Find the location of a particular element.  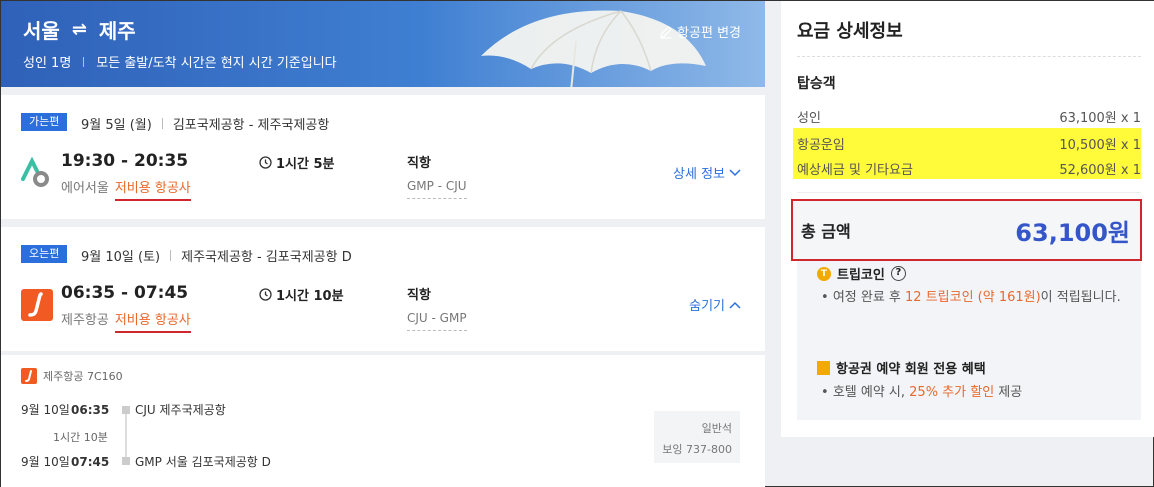

outbound-toggle-label: 상세 정보 is located at coordinates (699, 174).